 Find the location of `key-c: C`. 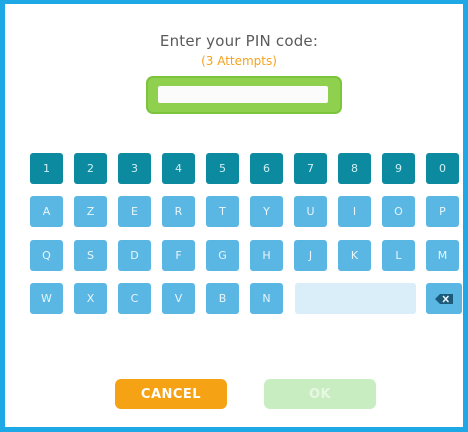

key-c: C is located at coordinates (134, 298).